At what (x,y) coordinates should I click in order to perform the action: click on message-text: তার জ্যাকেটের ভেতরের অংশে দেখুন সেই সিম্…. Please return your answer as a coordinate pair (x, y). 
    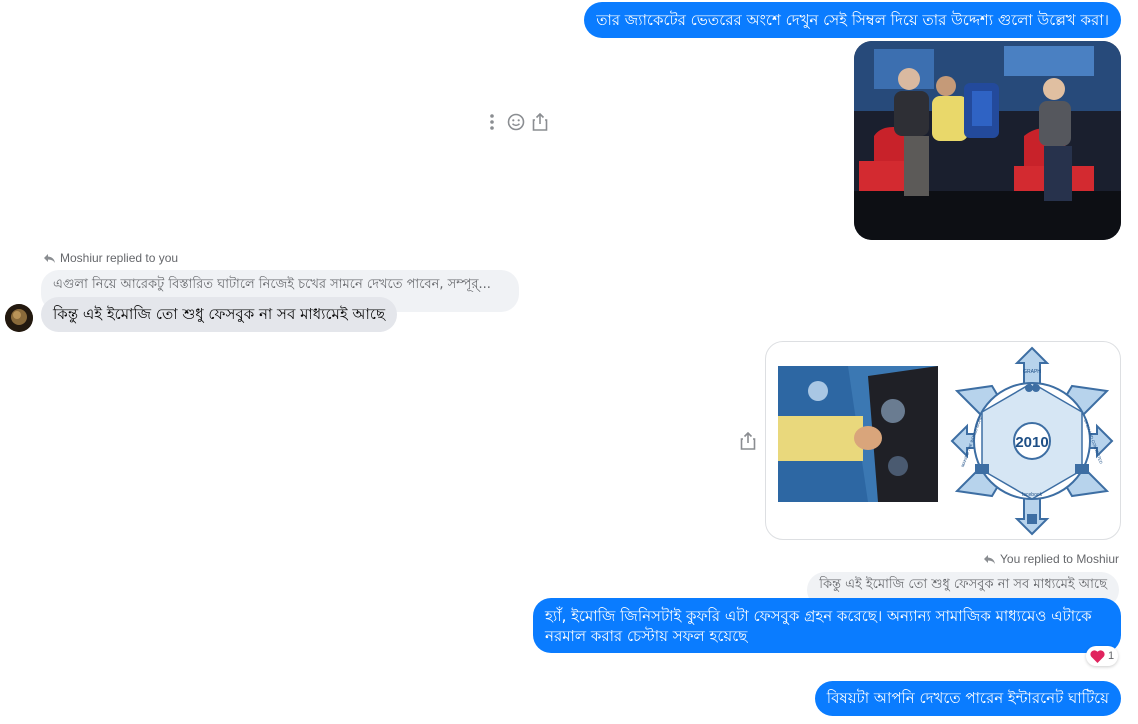
    Looking at the image, I should click on (852, 20).